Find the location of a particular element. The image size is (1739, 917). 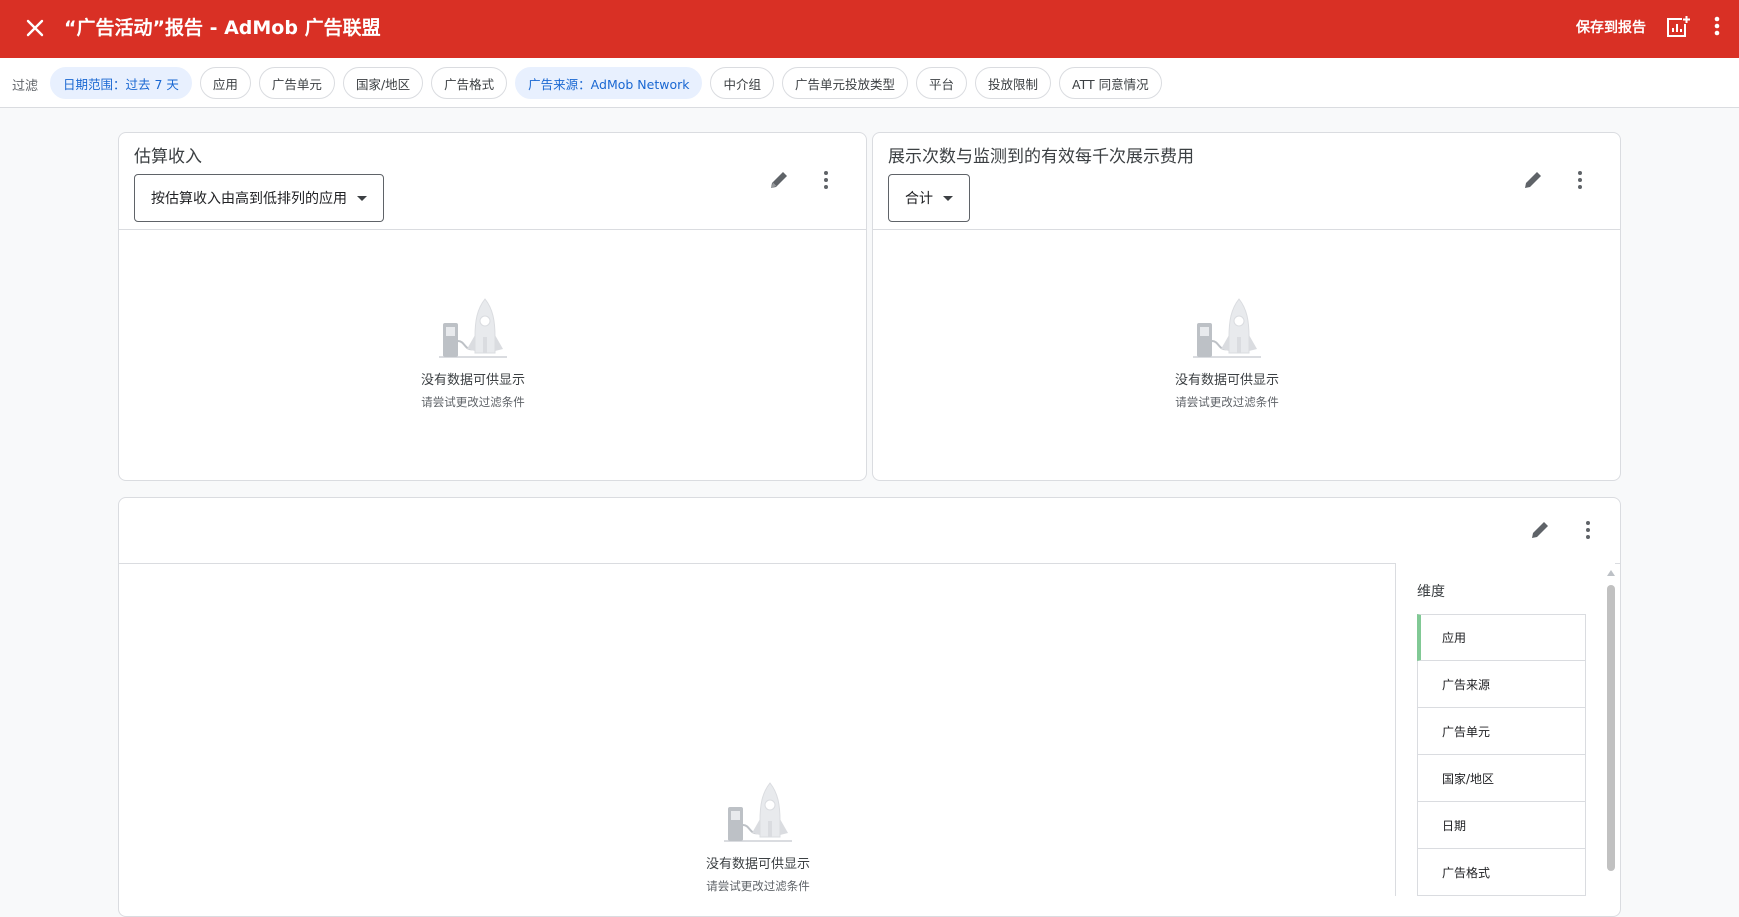

save-to-report-button: 保存到报告 is located at coordinates (1611, 27).